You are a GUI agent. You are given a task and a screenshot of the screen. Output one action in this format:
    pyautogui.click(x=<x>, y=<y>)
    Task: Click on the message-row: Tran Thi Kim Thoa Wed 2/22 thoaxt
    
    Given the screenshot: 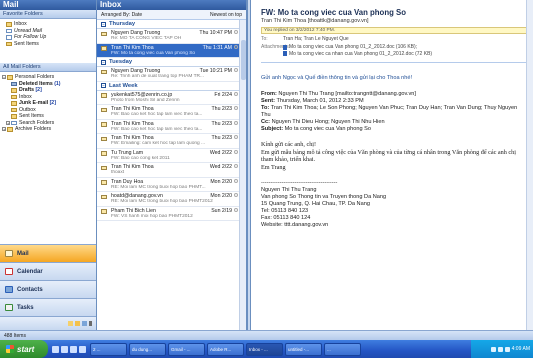 What is the action you would take?
    pyautogui.click(x=171, y=170)
    